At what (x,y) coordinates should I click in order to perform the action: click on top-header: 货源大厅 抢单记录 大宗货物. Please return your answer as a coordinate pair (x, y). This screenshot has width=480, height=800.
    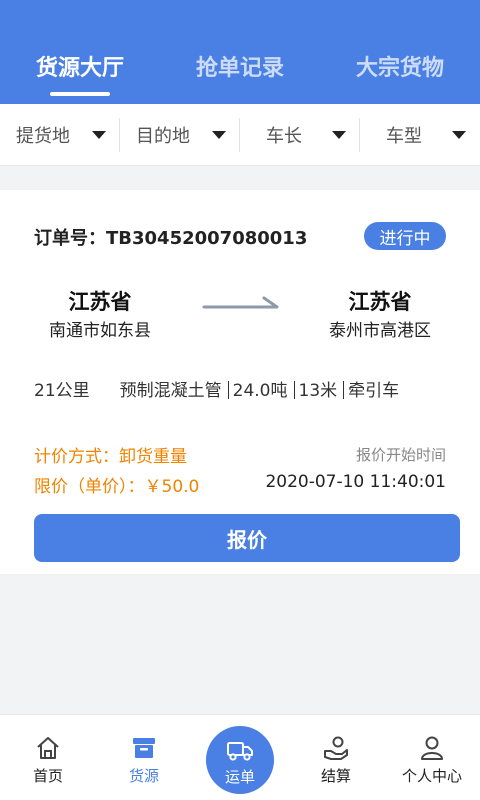
    Looking at the image, I should click on (240, 52).